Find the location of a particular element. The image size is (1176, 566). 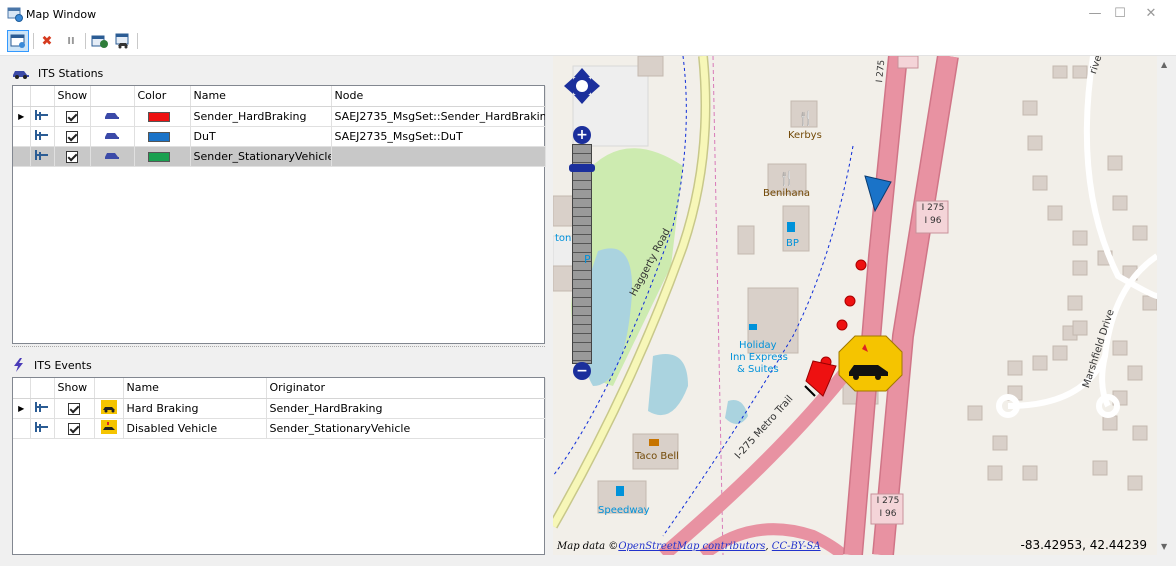

column-header-node: Node is located at coordinates (438, 96).